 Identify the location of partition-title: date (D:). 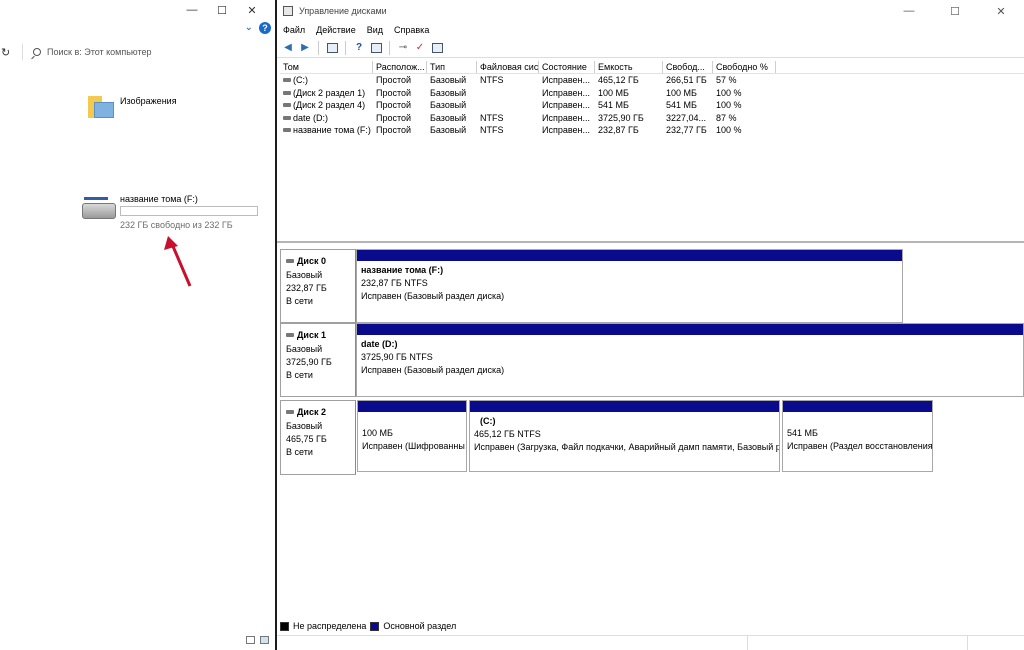
(379, 344).